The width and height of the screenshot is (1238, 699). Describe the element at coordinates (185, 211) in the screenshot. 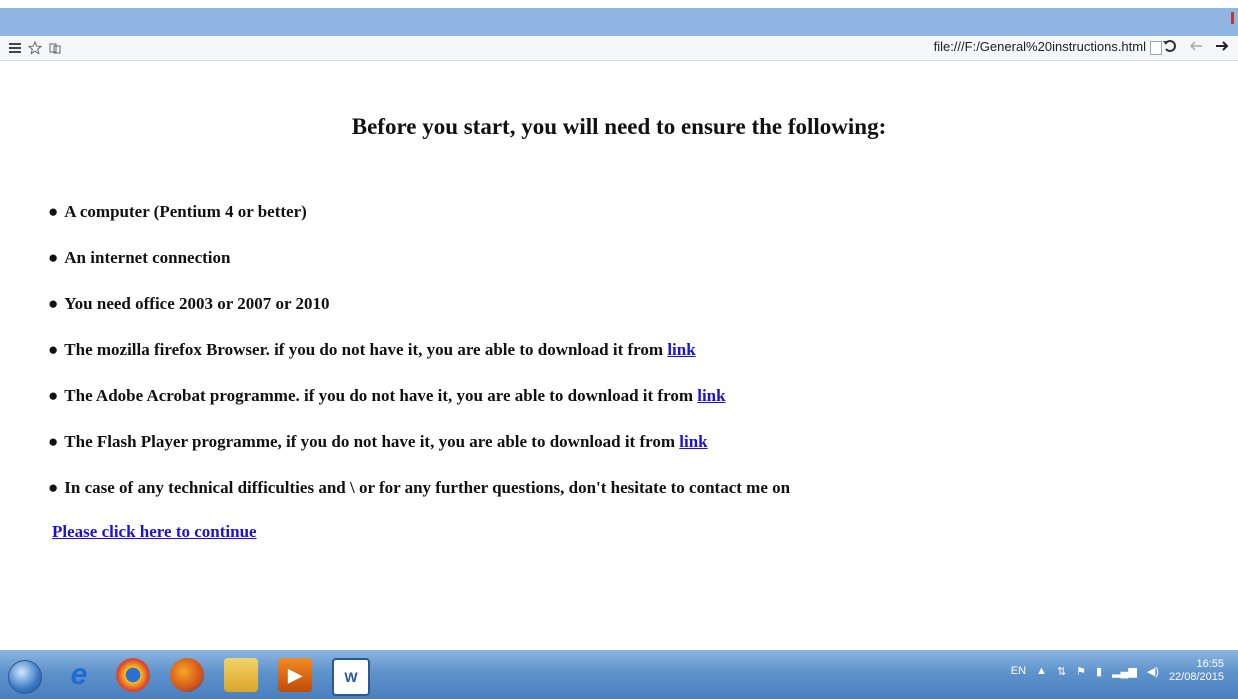

I see `item-text: A computer (Pentium 4 or better)` at that location.